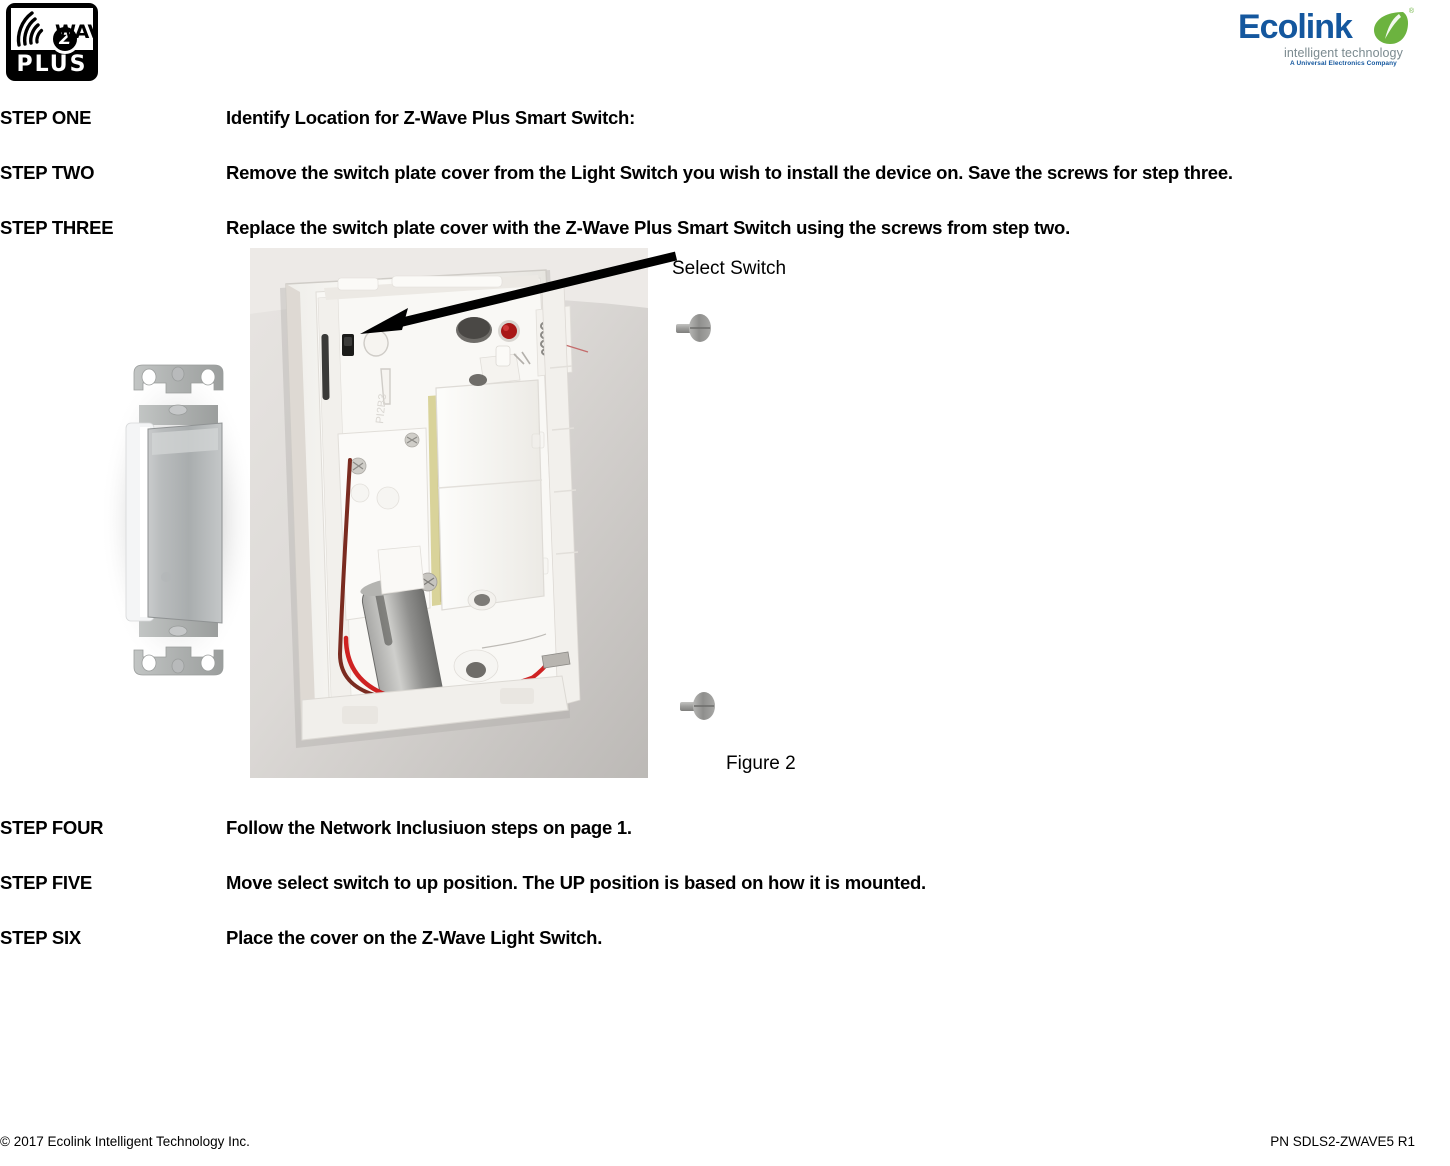 This screenshot has height=1166, width=1450. I want to click on switch-cover-interior-photo: PI2B3, so click(449, 513).